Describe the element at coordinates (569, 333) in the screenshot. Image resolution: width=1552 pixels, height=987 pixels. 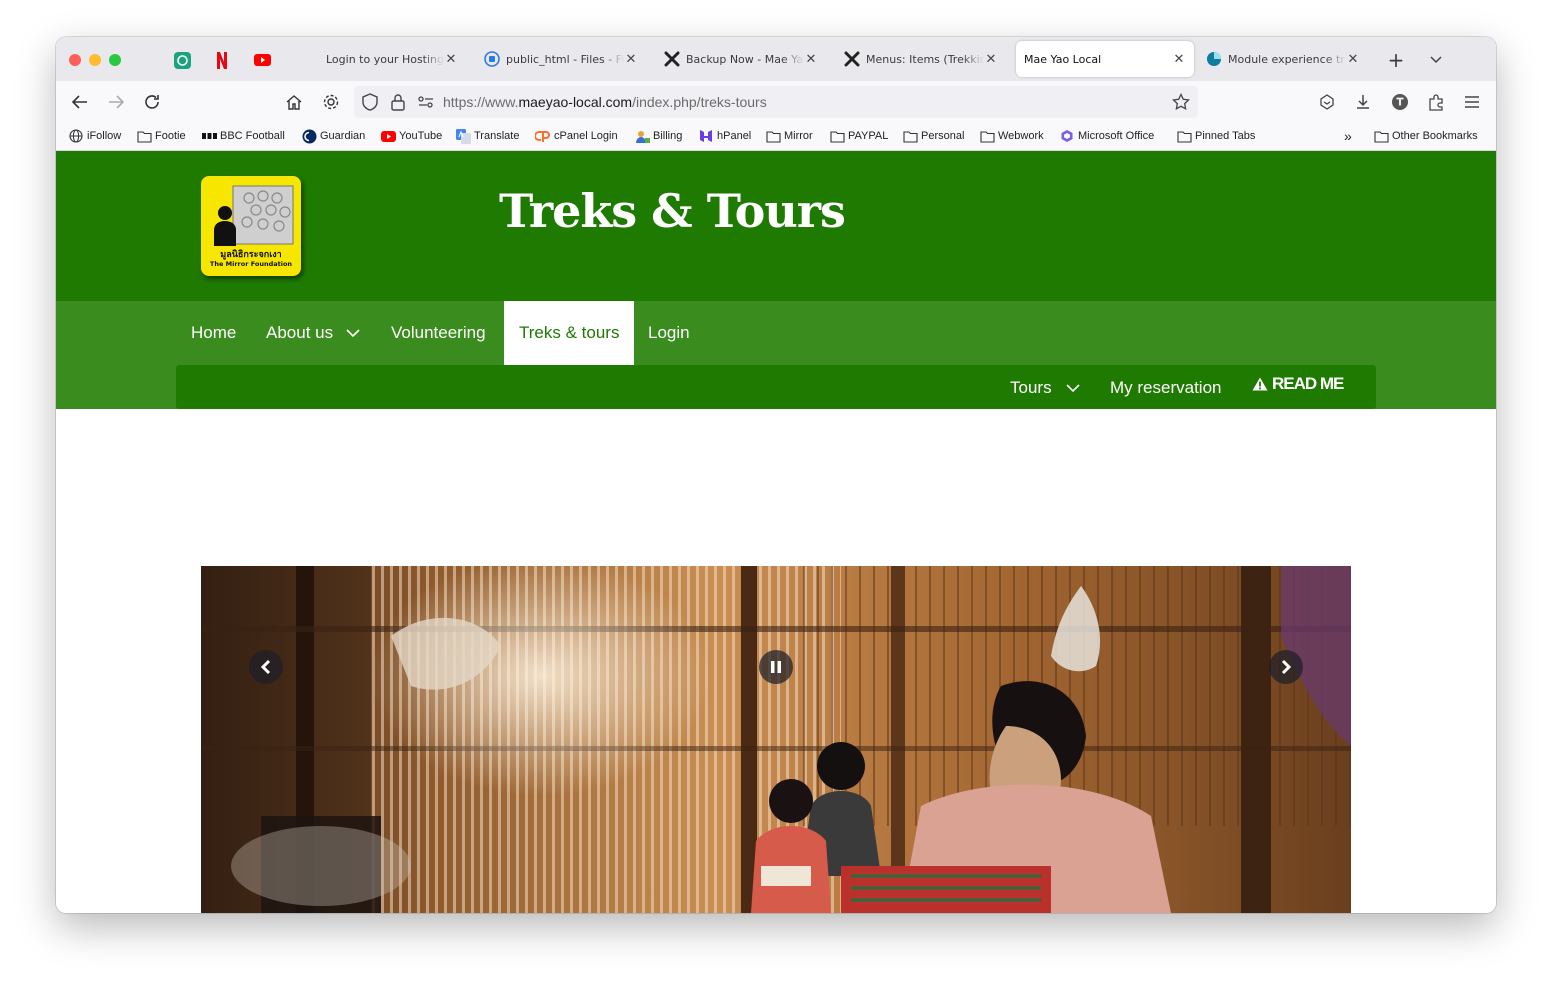
I see `nav-item-treks-tours: Treks & tours` at that location.